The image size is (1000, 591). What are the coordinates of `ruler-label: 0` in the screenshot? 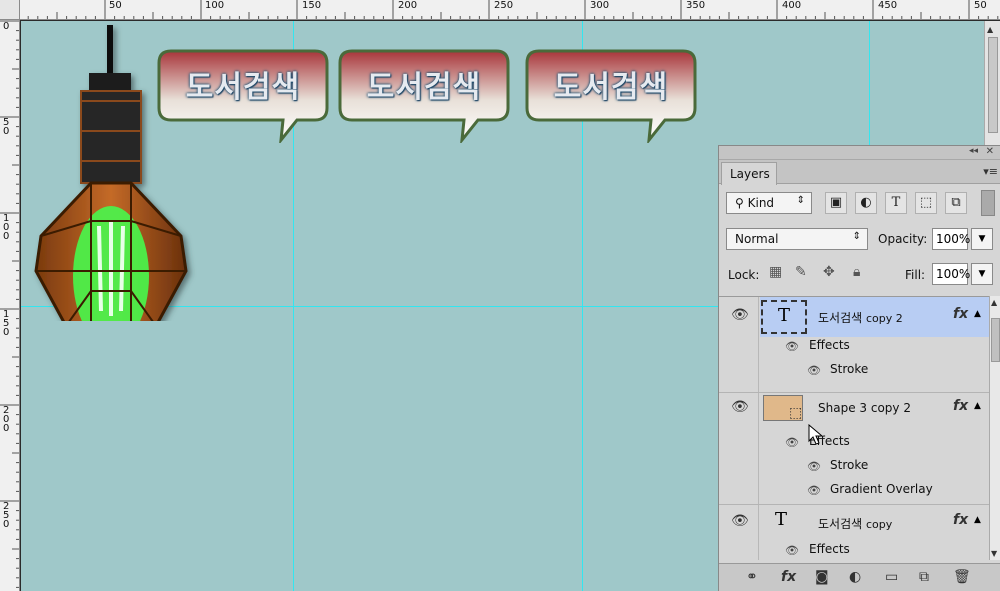 It's located at (6, 26).